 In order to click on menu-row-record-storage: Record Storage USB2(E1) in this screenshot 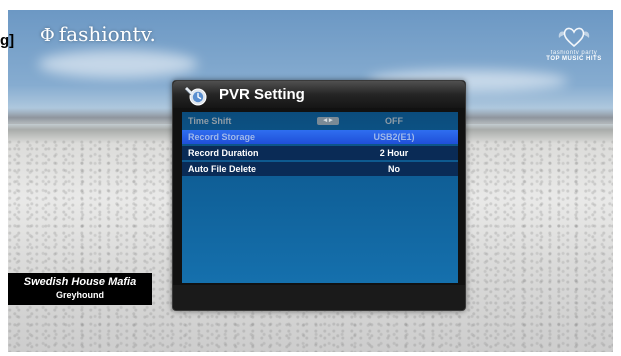, I will do `click(320, 137)`.